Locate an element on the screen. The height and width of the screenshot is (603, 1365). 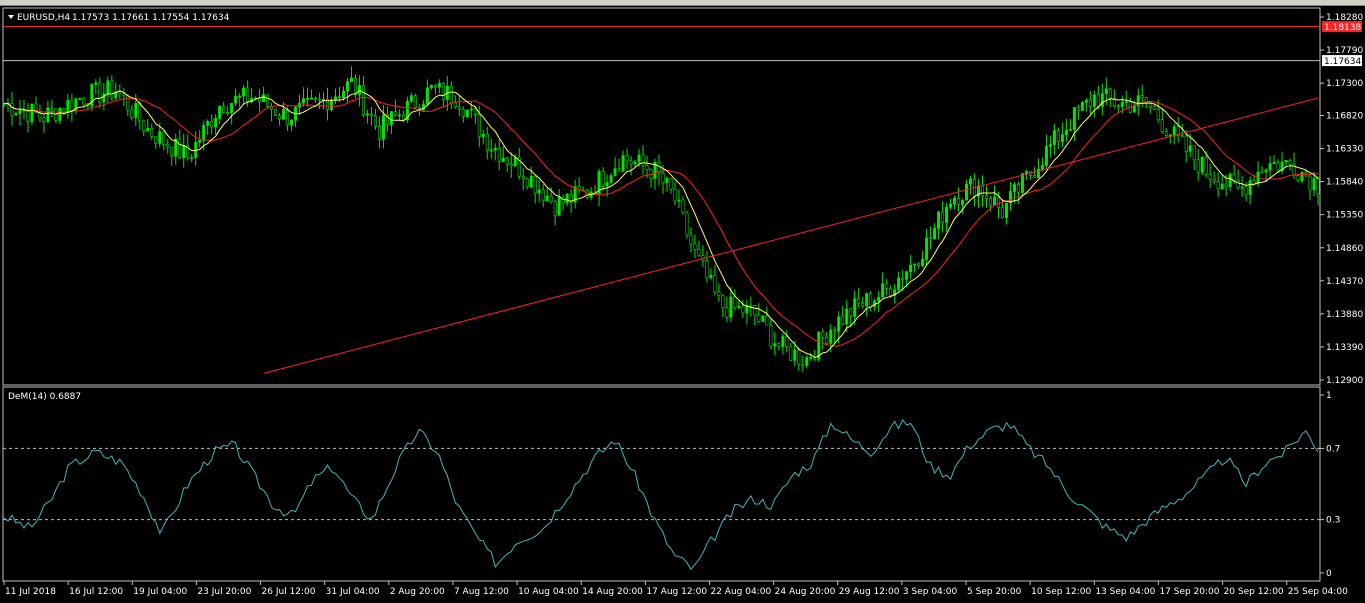
dem-axis: 1 0.7 0.3 0 is located at coordinates (1330, 485).